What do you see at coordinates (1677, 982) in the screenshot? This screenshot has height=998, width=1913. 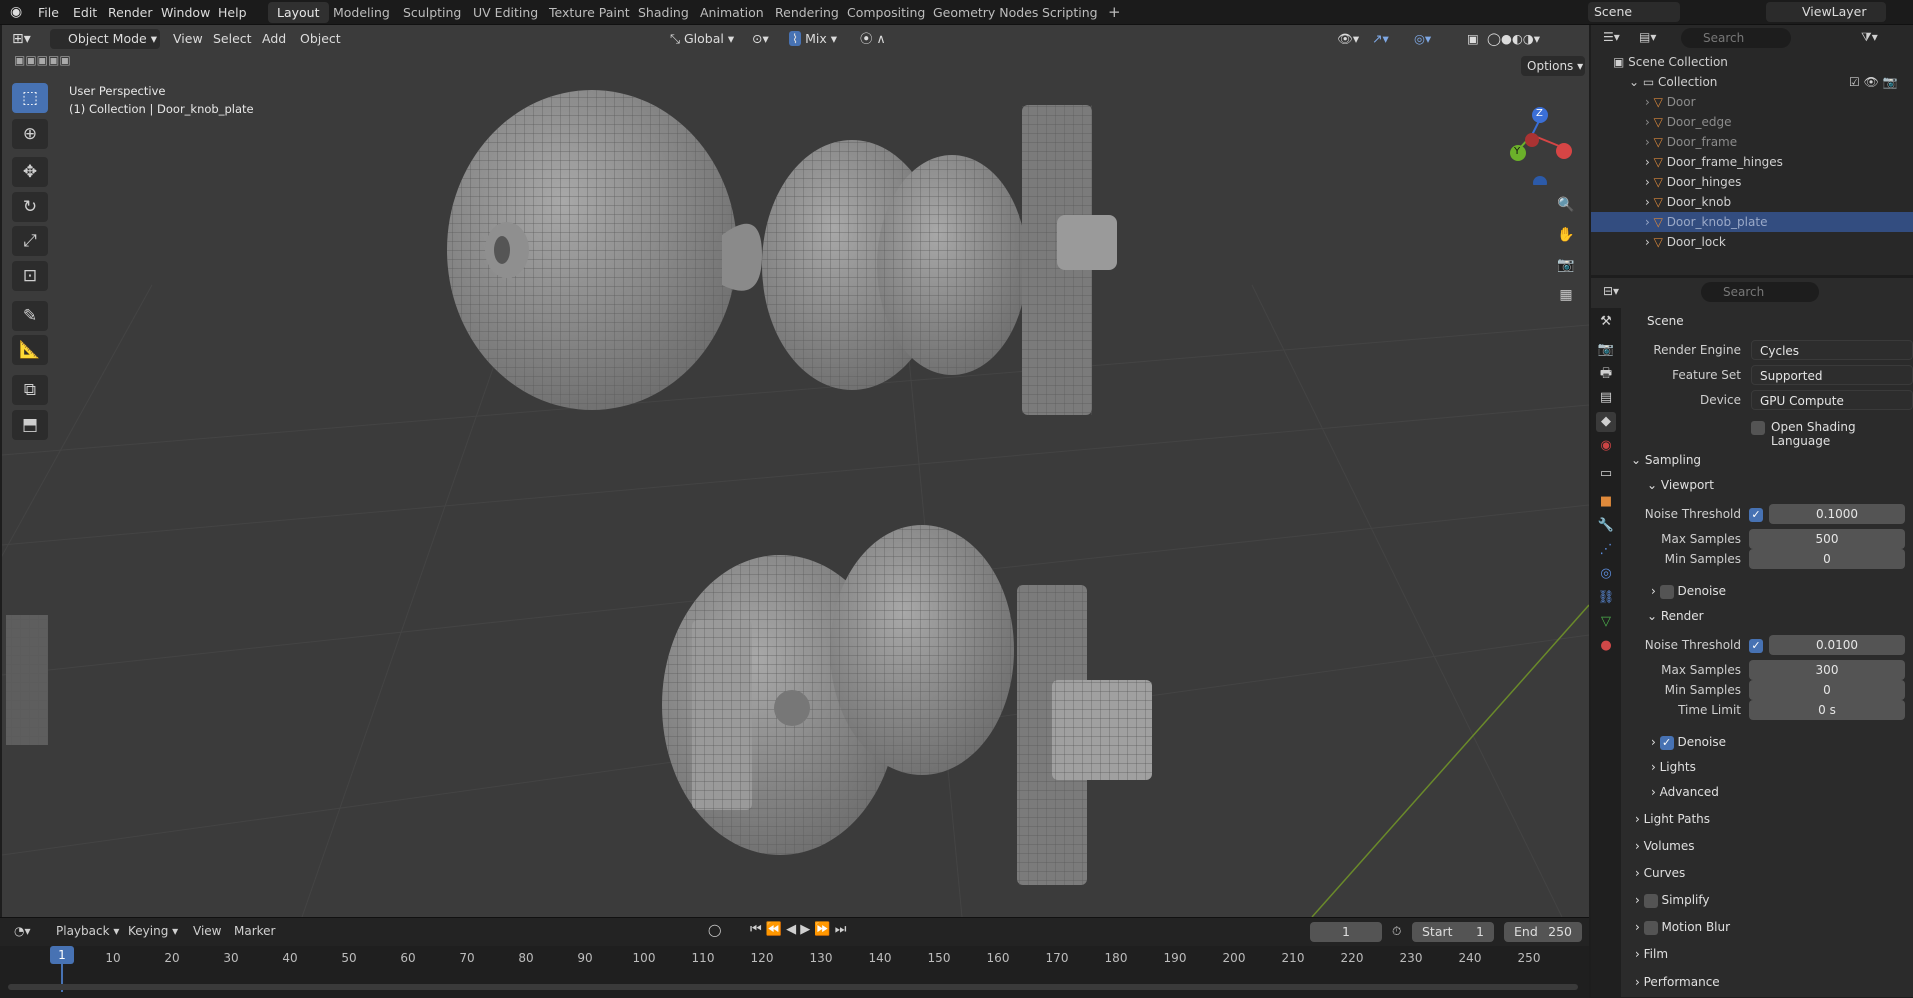 I see `performance-panel-header: › Performance` at bounding box center [1677, 982].